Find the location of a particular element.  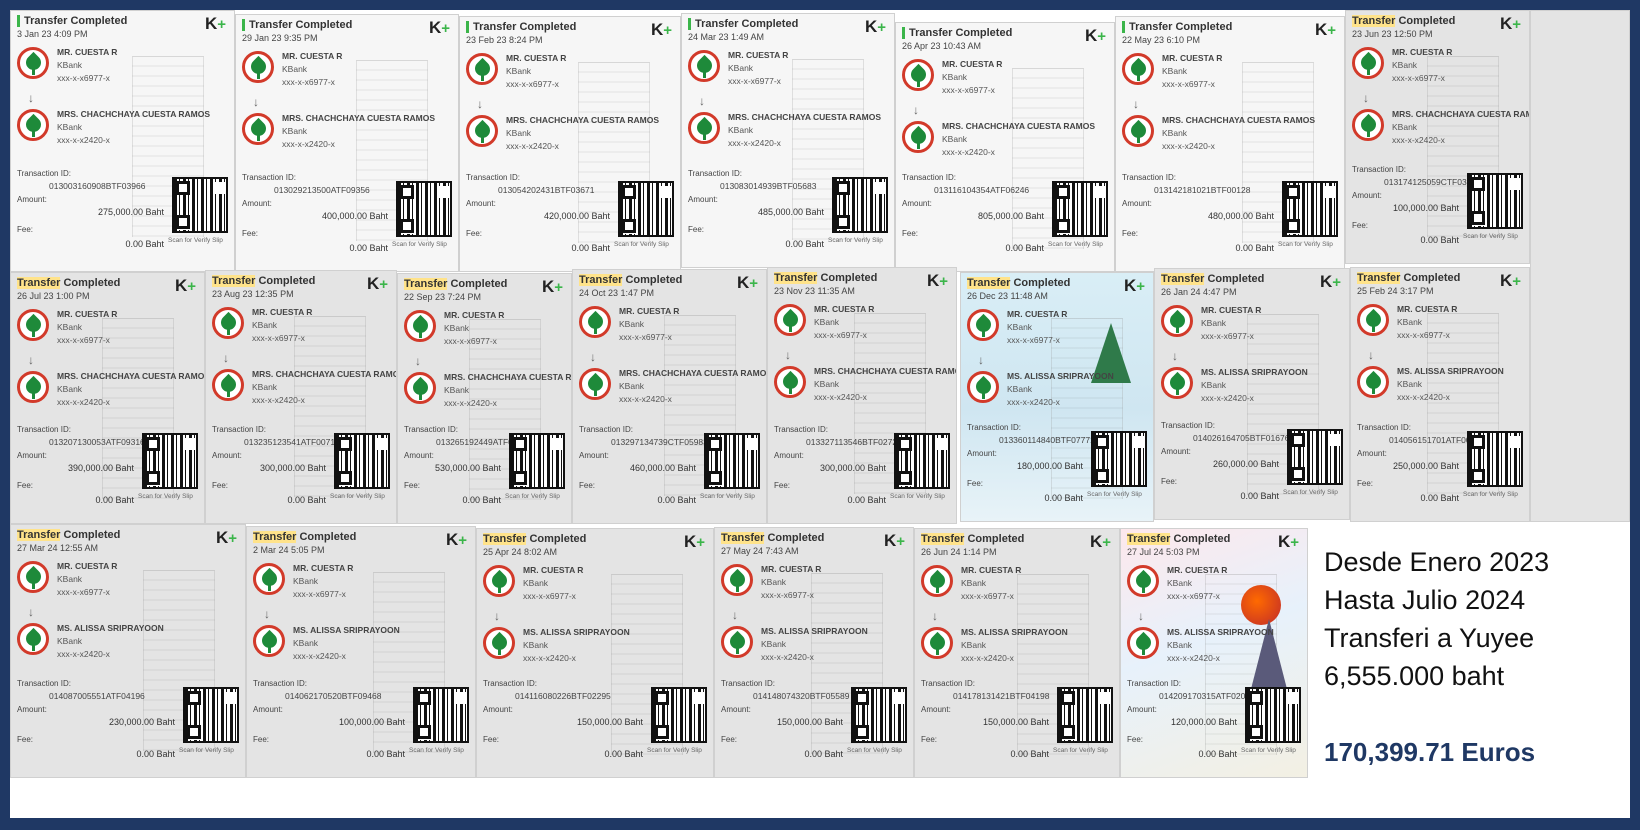

transaction-id: 013029213500ATF09356 is located at coordinates (322, 190).